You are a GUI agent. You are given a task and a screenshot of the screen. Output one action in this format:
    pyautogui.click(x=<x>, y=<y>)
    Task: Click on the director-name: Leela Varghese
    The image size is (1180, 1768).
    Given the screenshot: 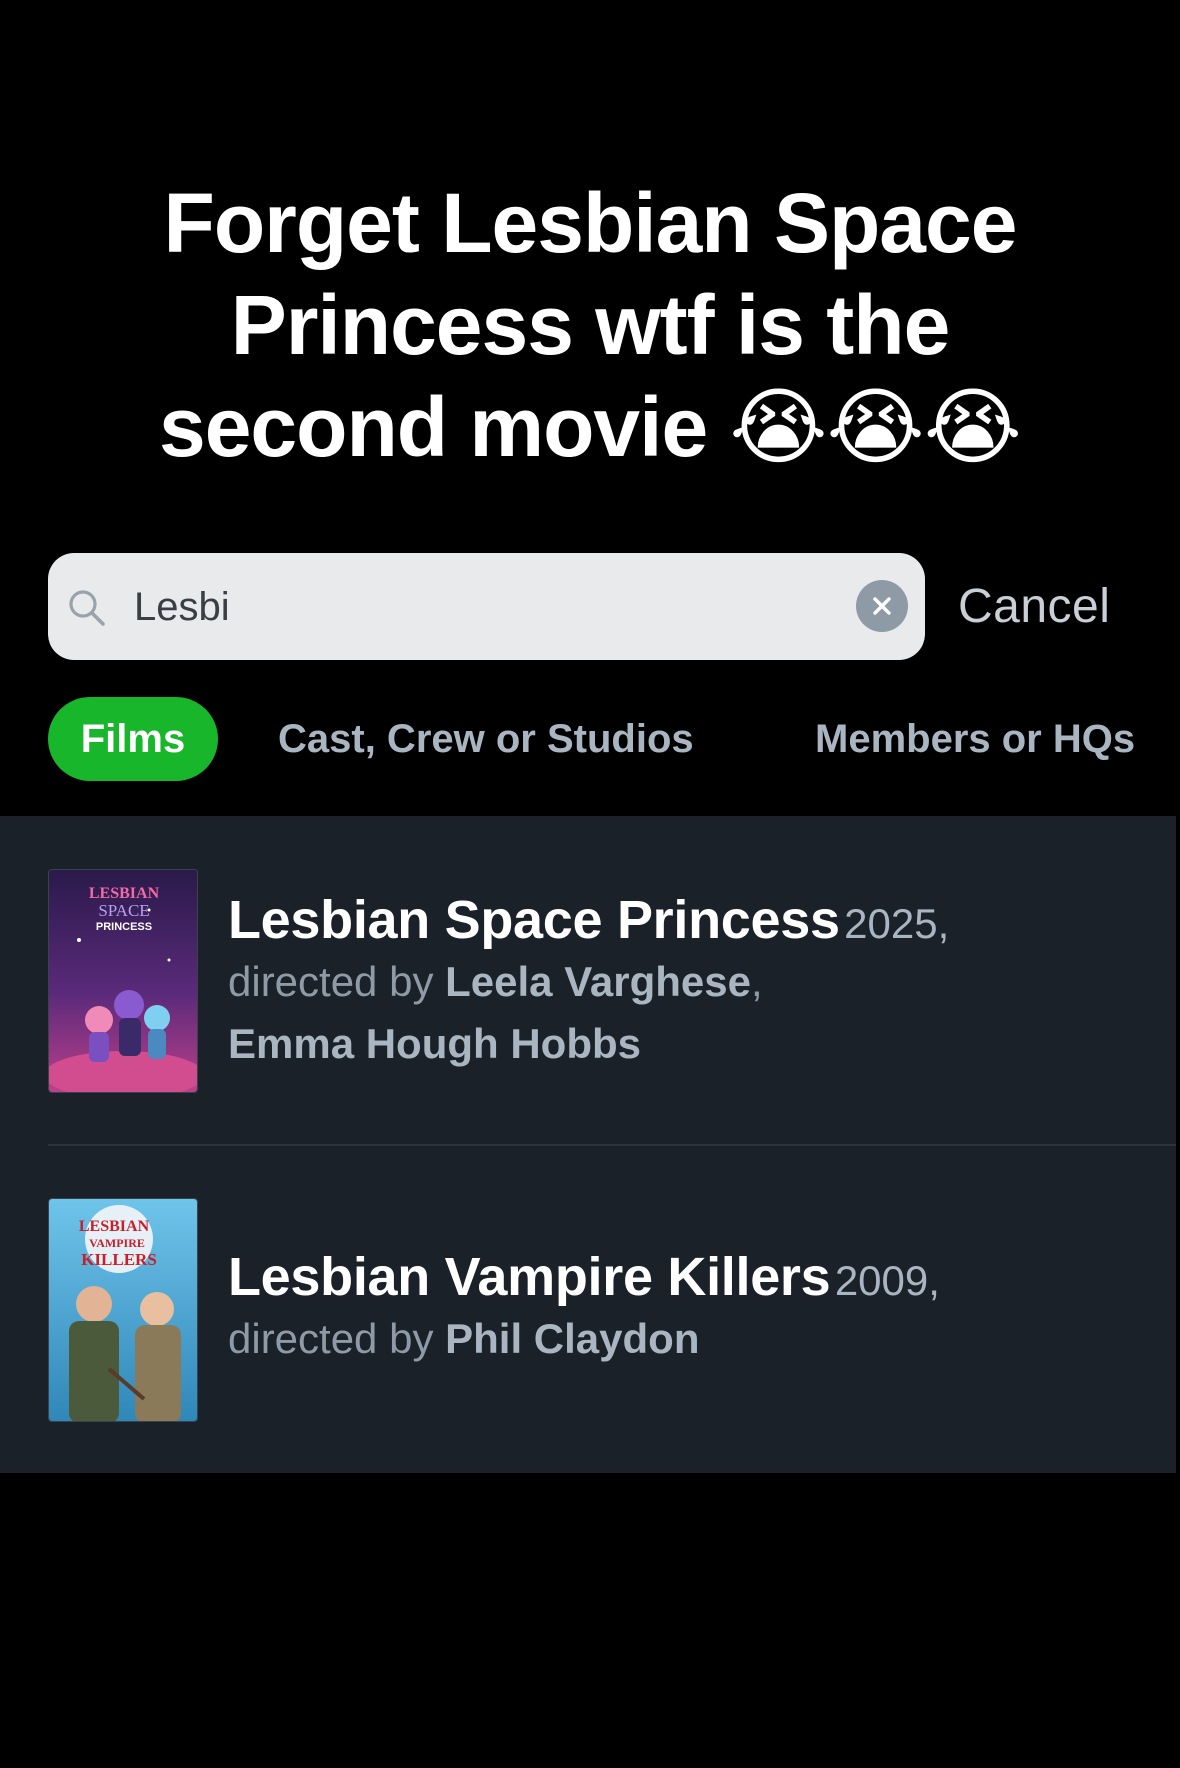 What is the action you would take?
    pyautogui.click(x=598, y=981)
    